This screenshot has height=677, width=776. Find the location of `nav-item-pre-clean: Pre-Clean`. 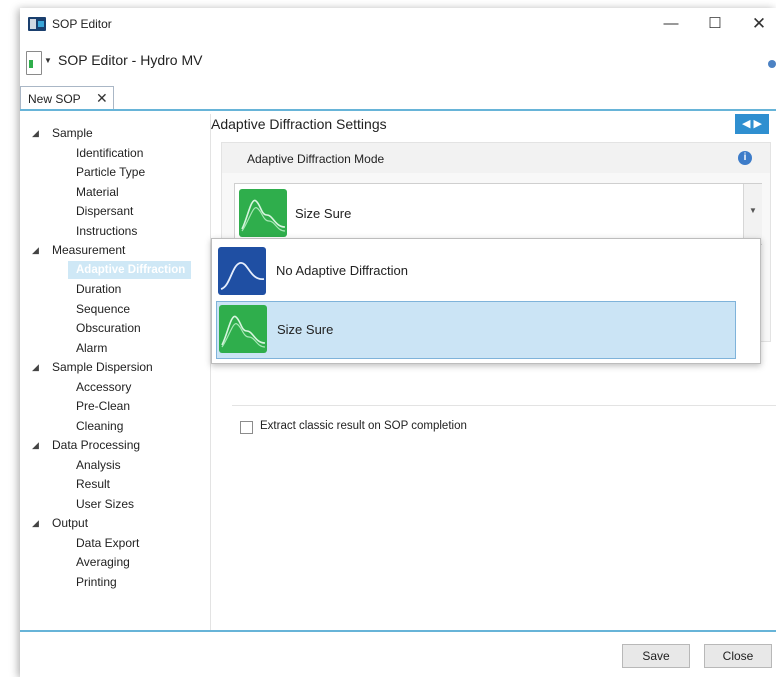

nav-item-pre-clean: Pre-Clean is located at coordinates (103, 406).